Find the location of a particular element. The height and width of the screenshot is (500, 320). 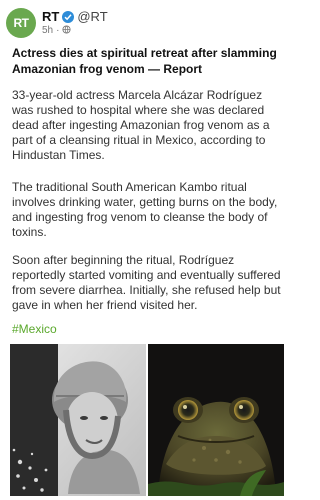

media-photo-woman is located at coordinates (78, 420).